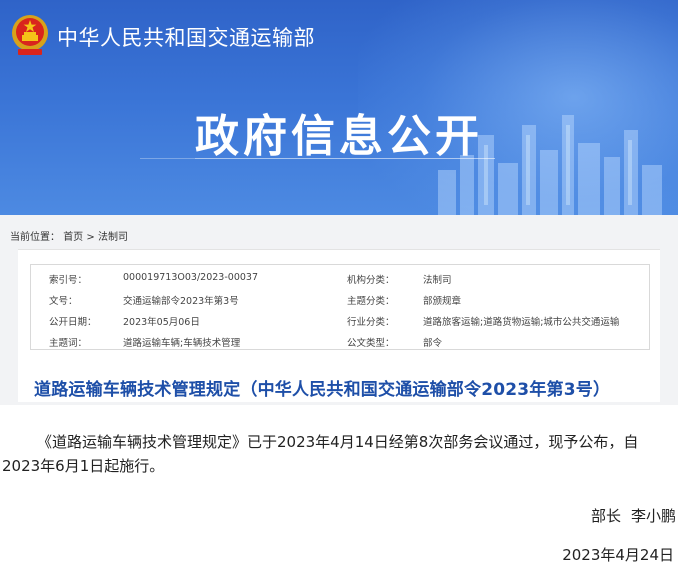 The height and width of the screenshot is (568, 678). What do you see at coordinates (339, 136) in the screenshot?
I see `section-title: 政府信息公开` at bounding box center [339, 136].